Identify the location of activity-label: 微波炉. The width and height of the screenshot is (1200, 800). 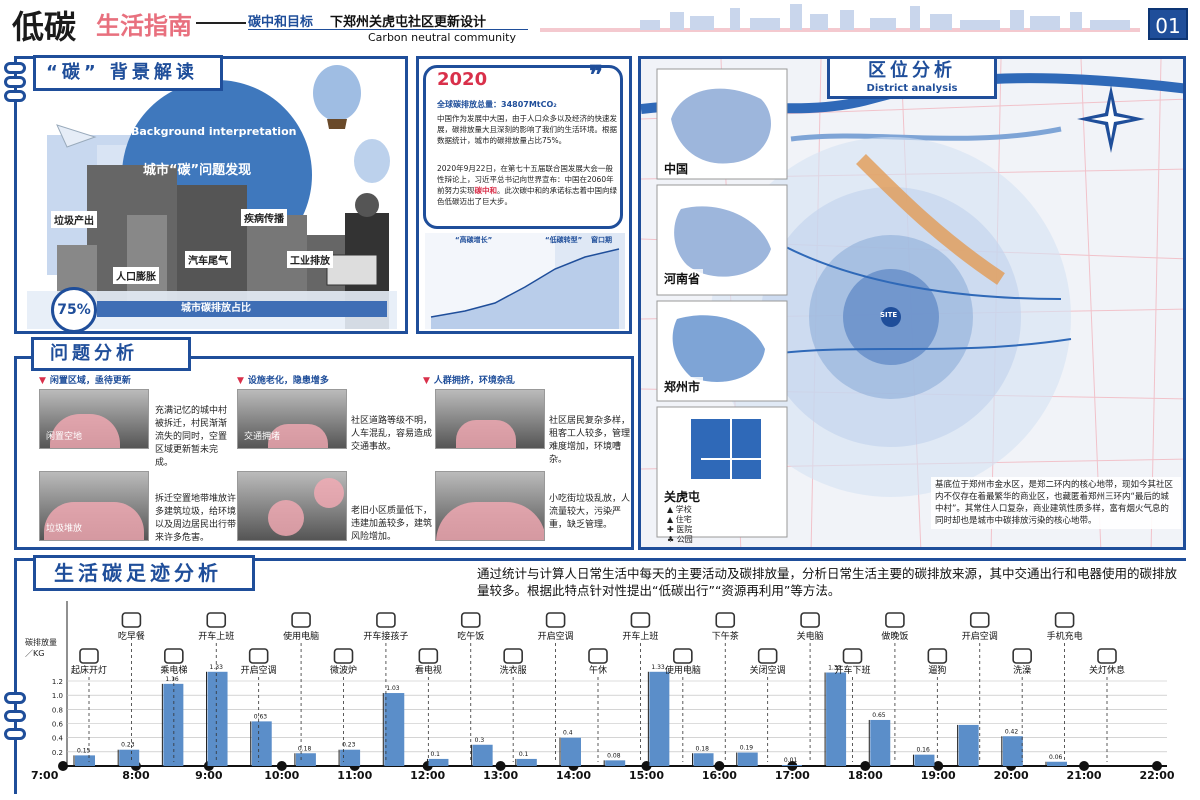
(343, 670).